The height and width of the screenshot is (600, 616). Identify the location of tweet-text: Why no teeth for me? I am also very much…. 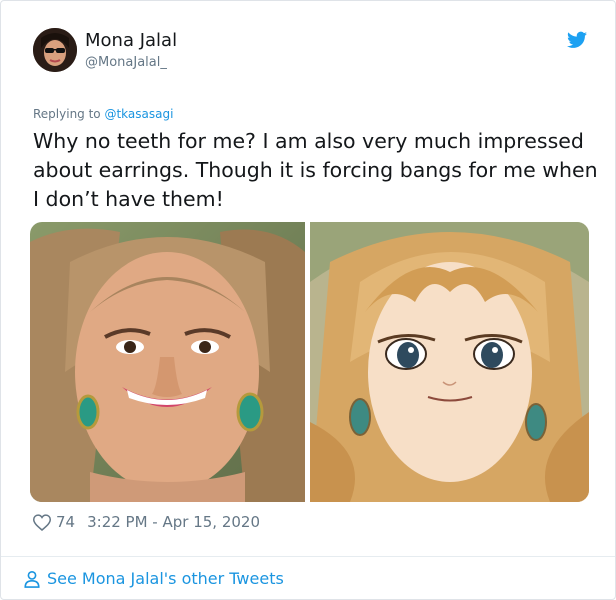
(315, 170).